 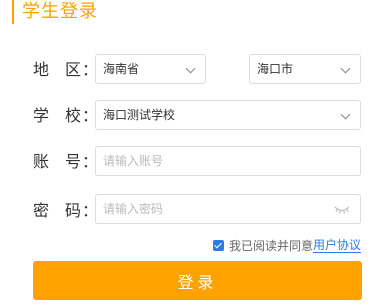 What do you see at coordinates (42, 115) in the screenshot?
I see `school-label-char: 学` at bounding box center [42, 115].